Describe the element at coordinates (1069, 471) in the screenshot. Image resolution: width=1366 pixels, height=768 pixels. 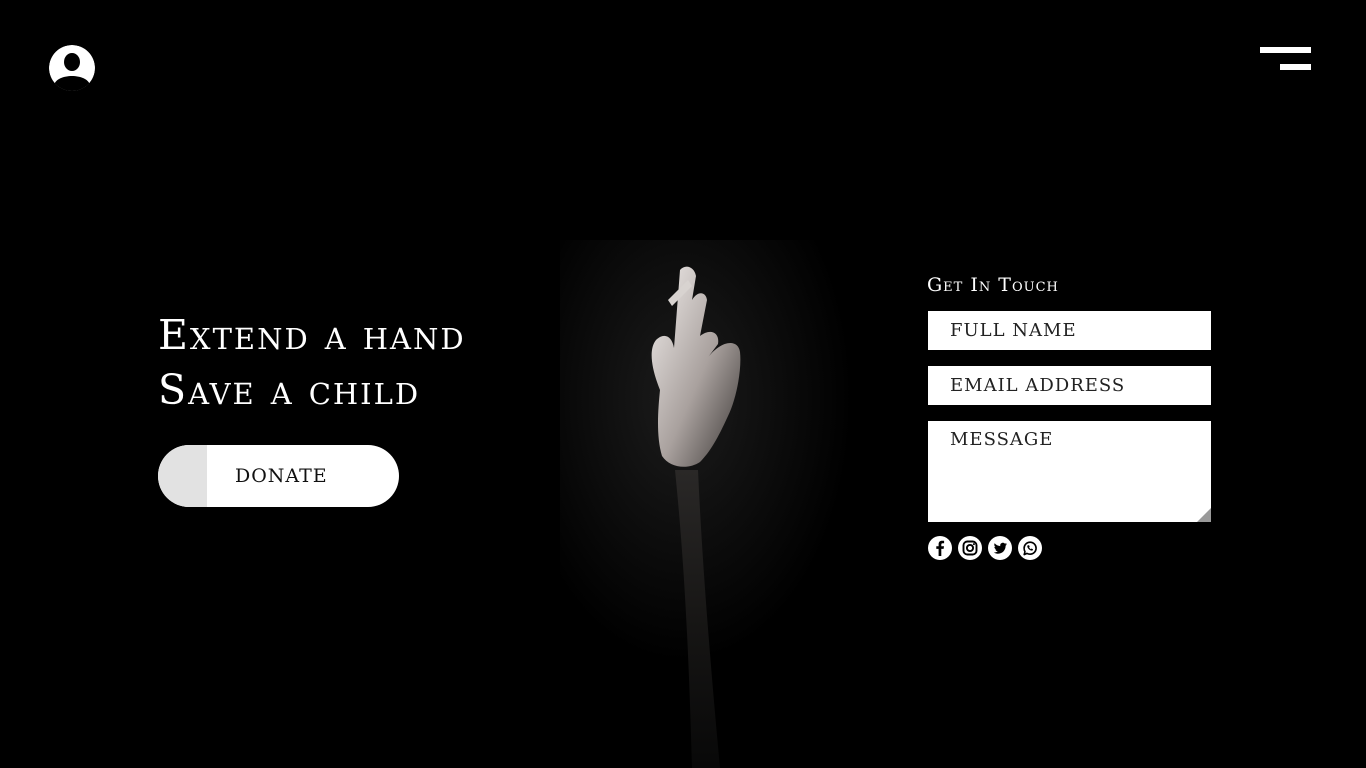
I see `message-field` at that location.